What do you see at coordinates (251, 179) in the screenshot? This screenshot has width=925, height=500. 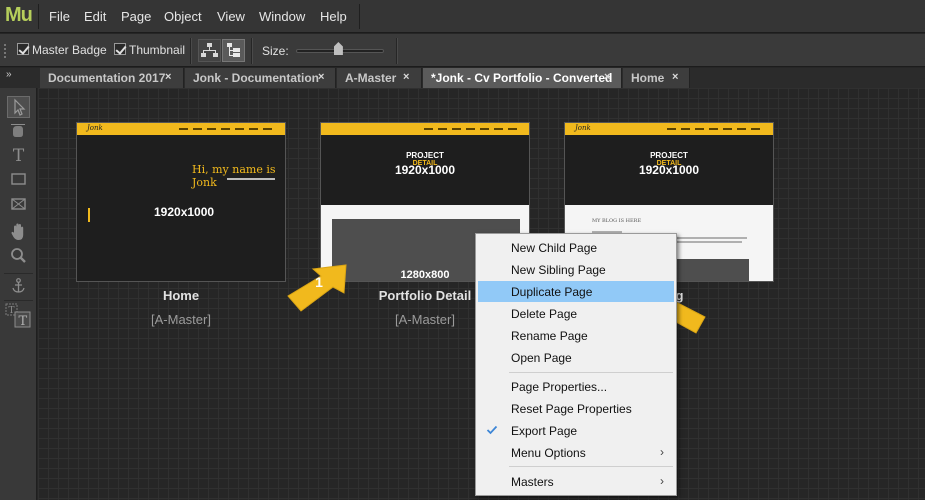 I see `thumb-hero-subline` at bounding box center [251, 179].